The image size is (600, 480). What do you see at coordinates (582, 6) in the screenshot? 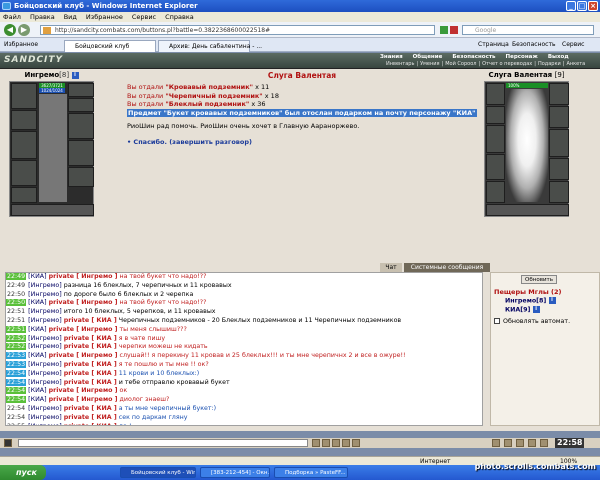
I see `maximize-button: □` at bounding box center [582, 6].